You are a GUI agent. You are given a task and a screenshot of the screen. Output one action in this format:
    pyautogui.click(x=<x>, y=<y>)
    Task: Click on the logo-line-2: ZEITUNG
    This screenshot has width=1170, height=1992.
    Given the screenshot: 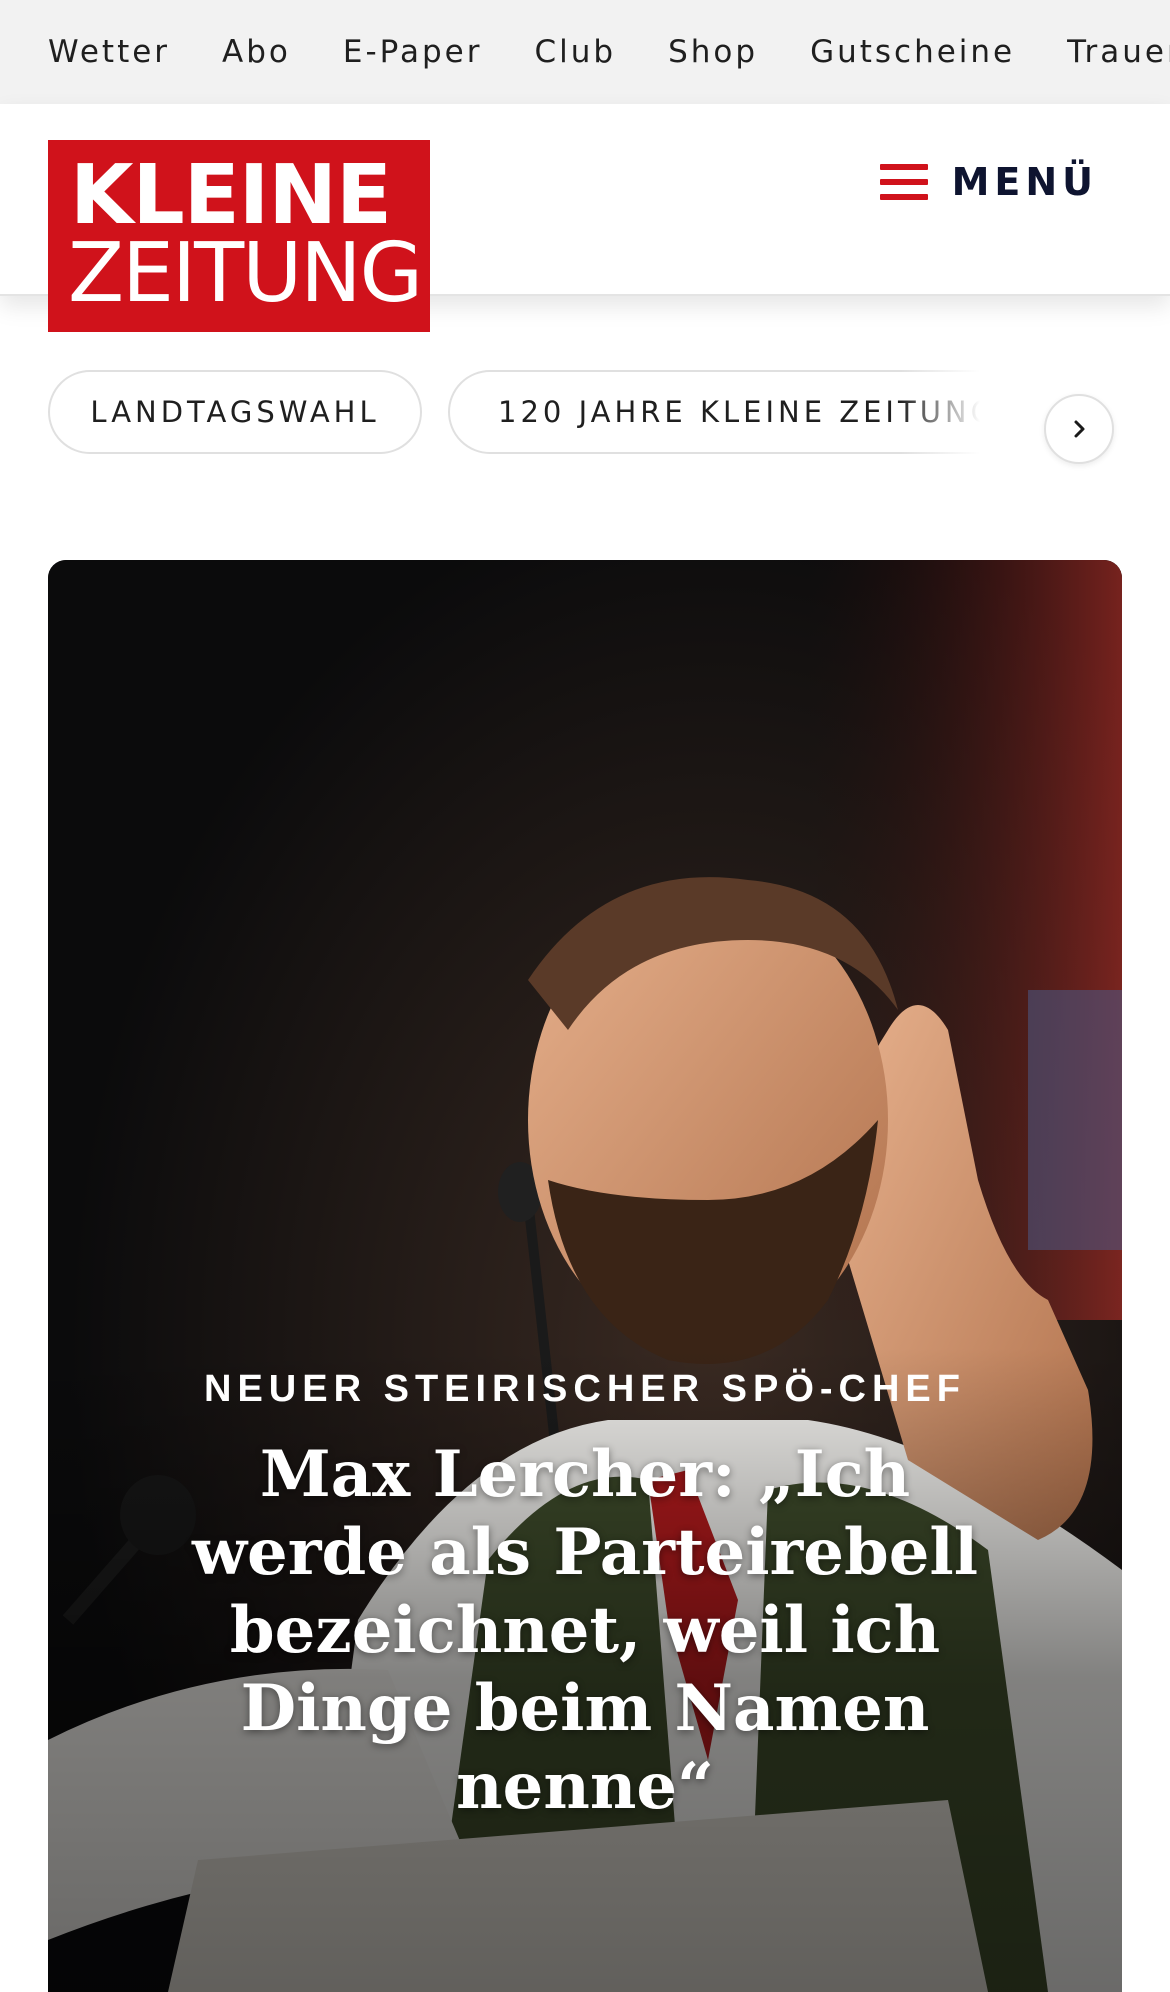 What is the action you would take?
    pyautogui.click(x=245, y=273)
    